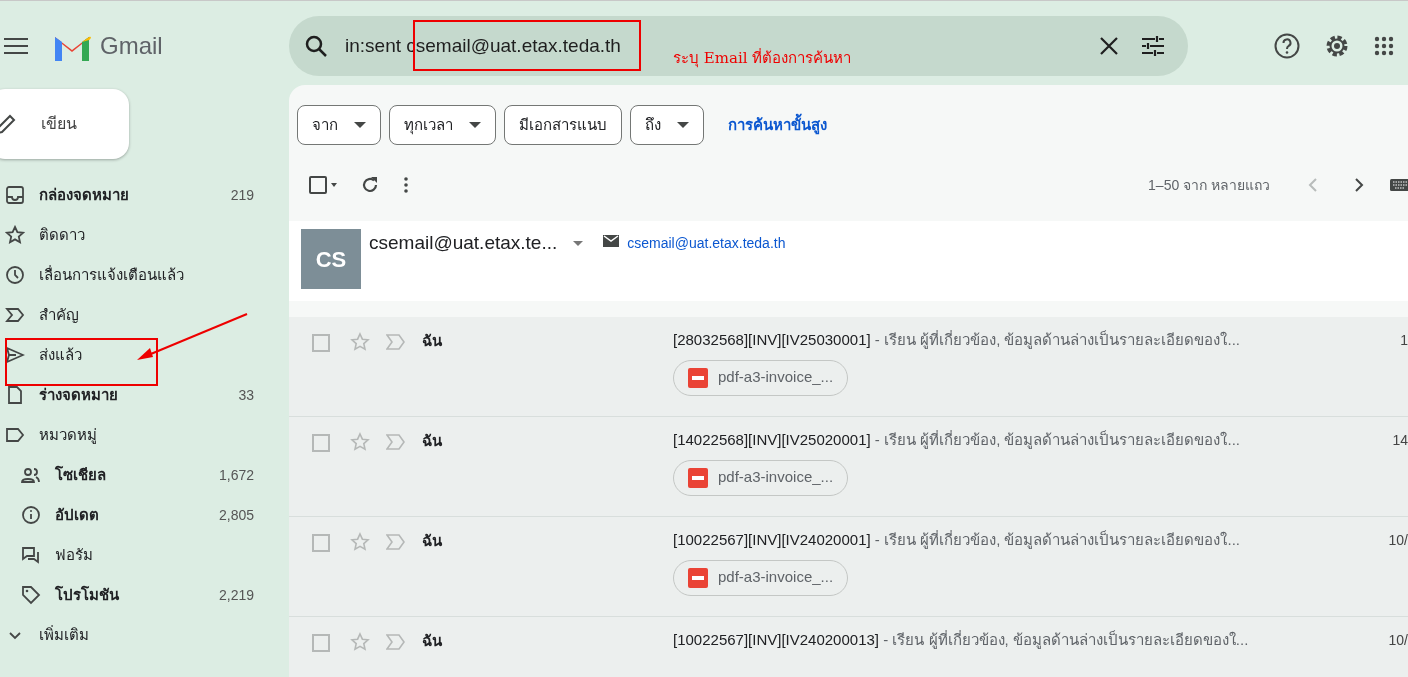 Image resolution: width=1408 pixels, height=677 pixels. What do you see at coordinates (667, 125) in the screenshot?
I see `filter-chip: ถึง` at bounding box center [667, 125].